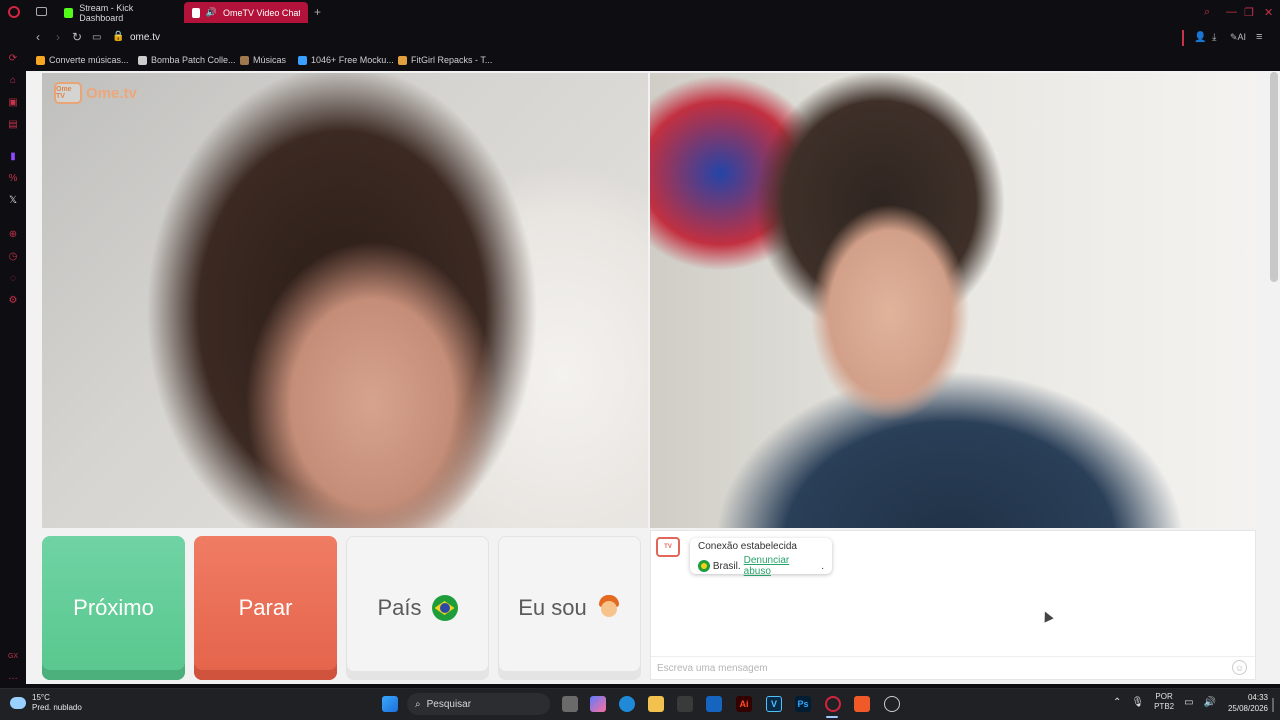 The width and height of the screenshot is (1280, 720). I want to click on stop-button: Parar, so click(265, 608).